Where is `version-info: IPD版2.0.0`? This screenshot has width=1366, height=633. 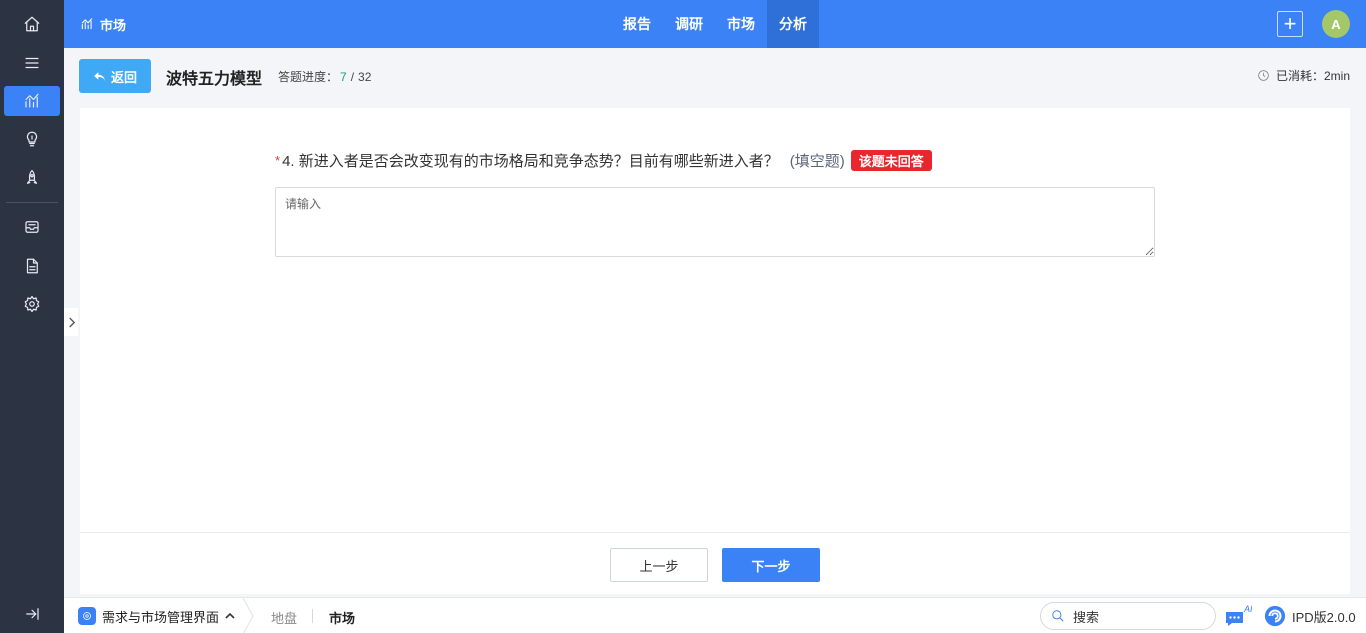
version-info: IPD版2.0.0 is located at coordinates (1310, 615).